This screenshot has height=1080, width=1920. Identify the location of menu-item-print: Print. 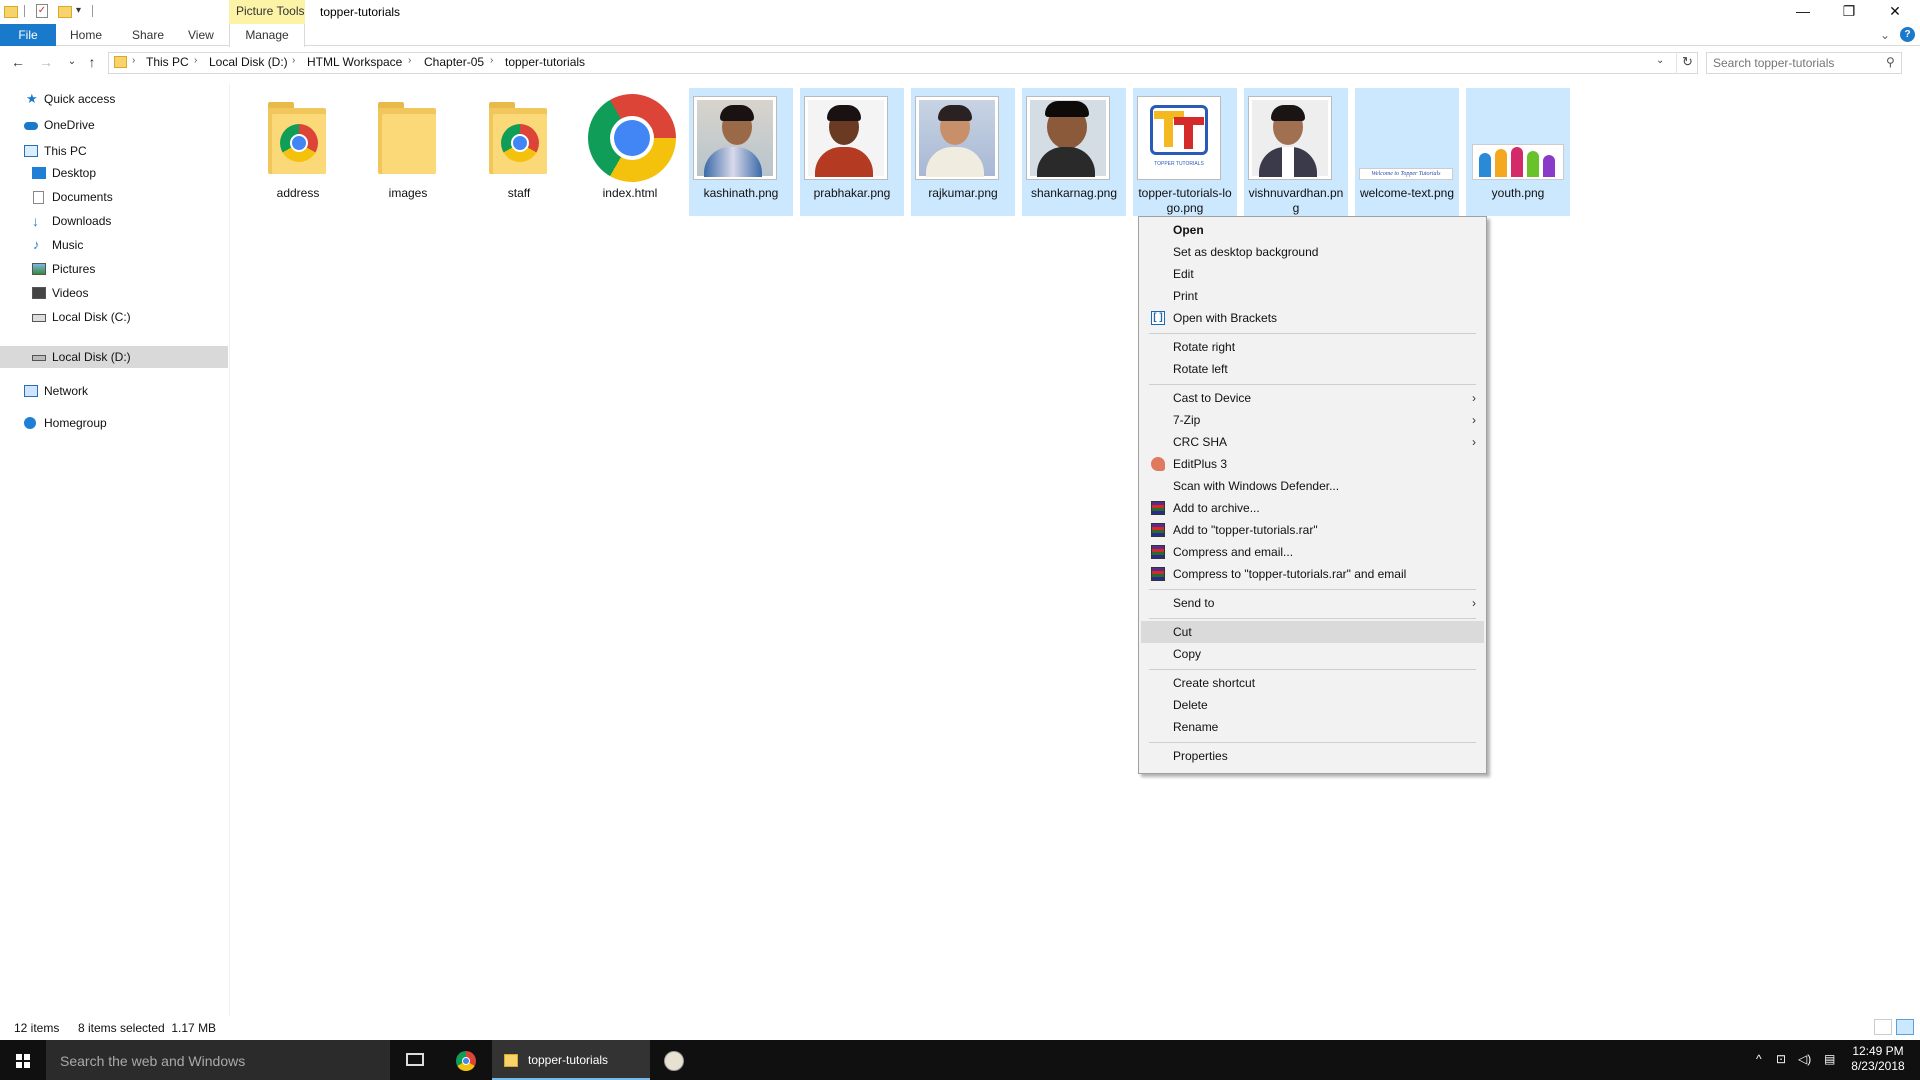
(1312, 296).